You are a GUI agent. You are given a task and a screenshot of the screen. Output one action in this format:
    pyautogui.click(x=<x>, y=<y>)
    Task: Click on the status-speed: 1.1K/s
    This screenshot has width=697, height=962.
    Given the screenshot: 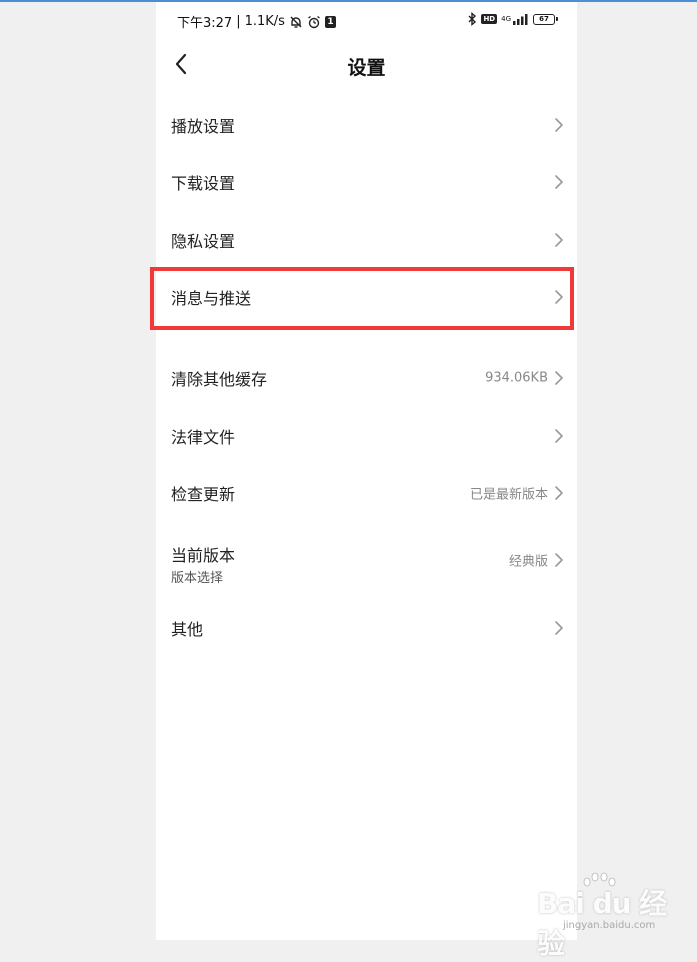 What is the action you would take?
    pyautogui.click(x=264, y=21)
    